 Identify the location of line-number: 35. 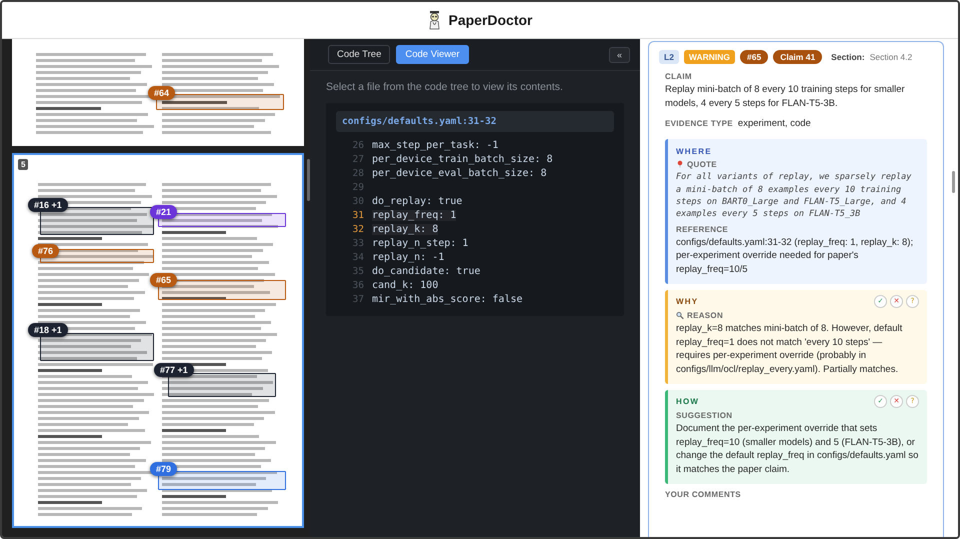
(358, 271).